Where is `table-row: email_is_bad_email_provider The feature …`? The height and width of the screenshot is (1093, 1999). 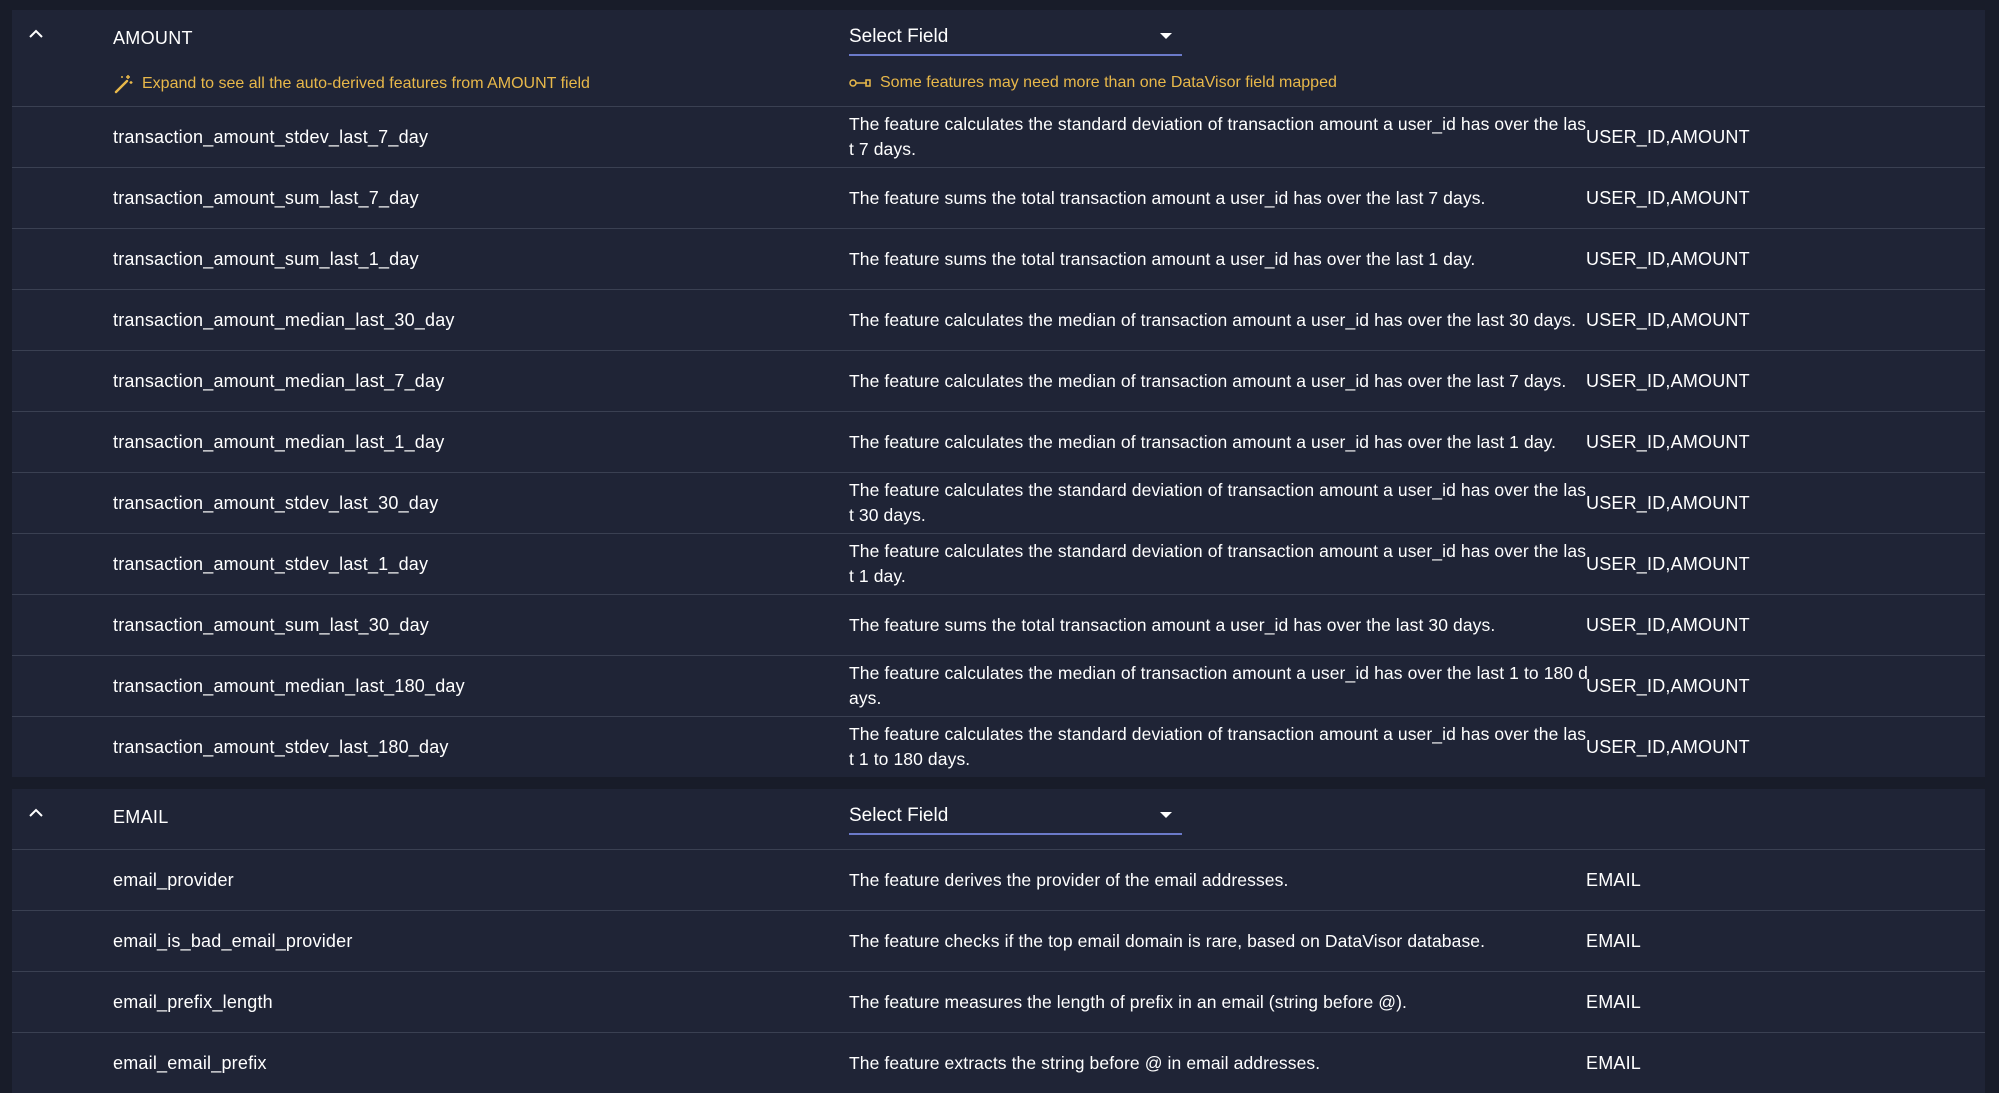
table-row: email_is_bad_email_provider The feature … is located at coordinates (998, 941).